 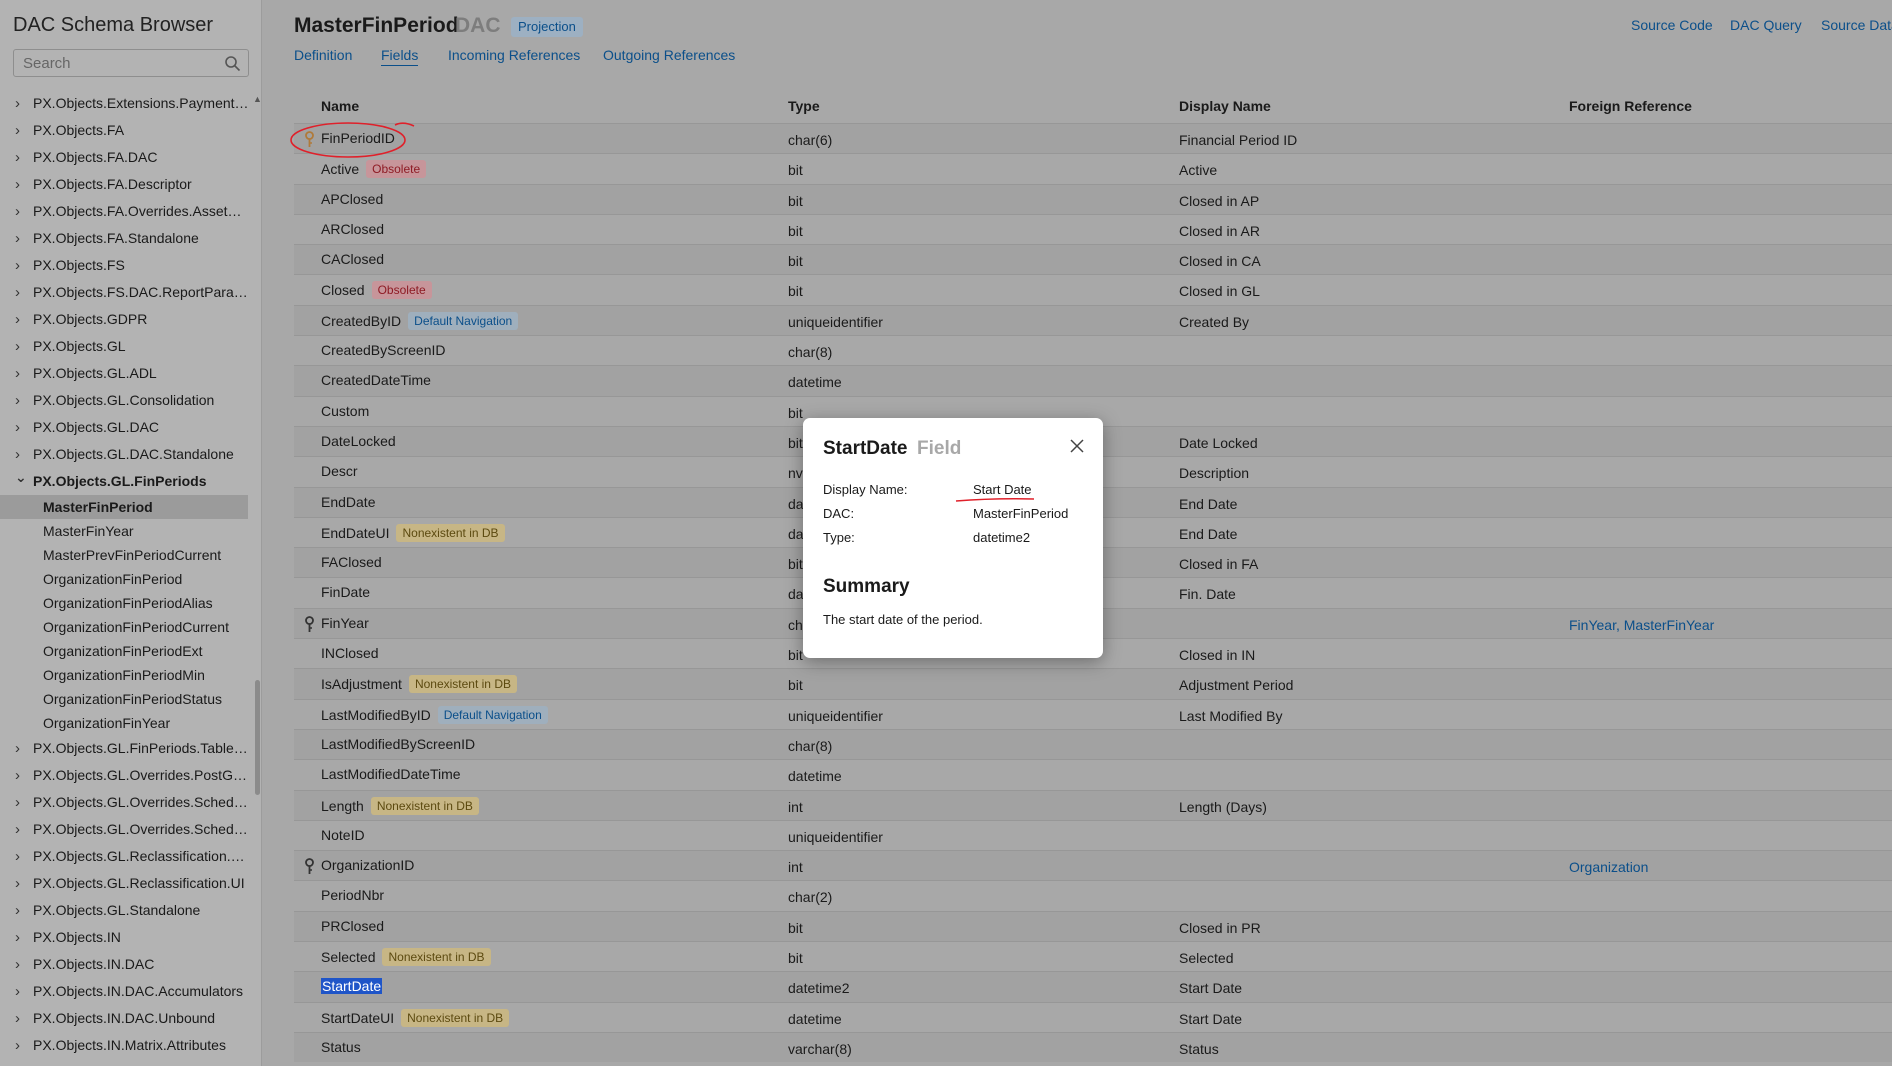 I want to click on tree-item-px-objects-in: › PX.Objects.IN, so click(x=125, y=937).